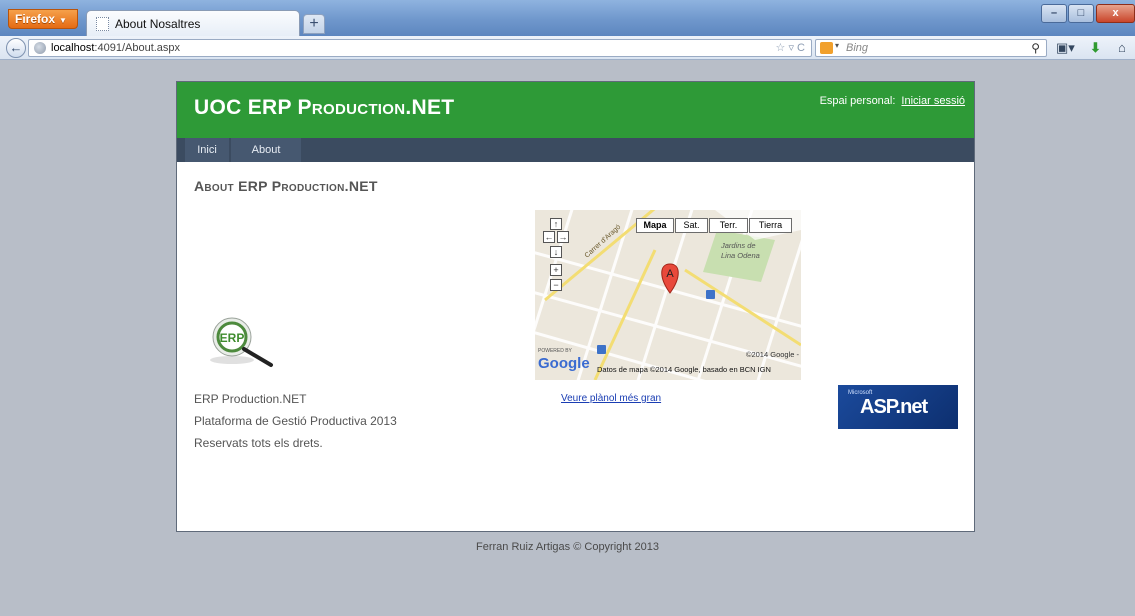  I want to click on map-type-terrain: Terr., so click(728, 225).